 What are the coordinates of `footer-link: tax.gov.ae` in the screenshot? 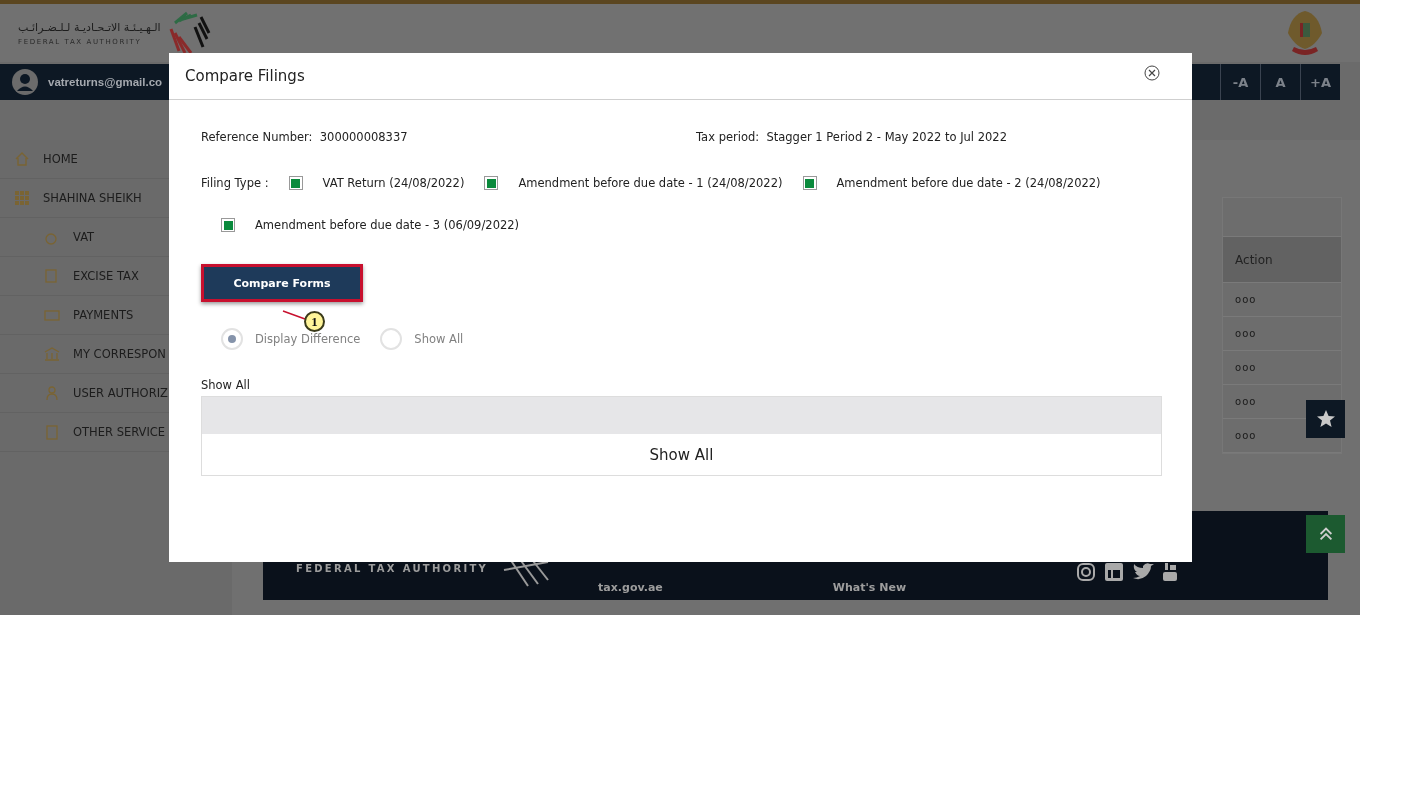 It's located at (630, 587).